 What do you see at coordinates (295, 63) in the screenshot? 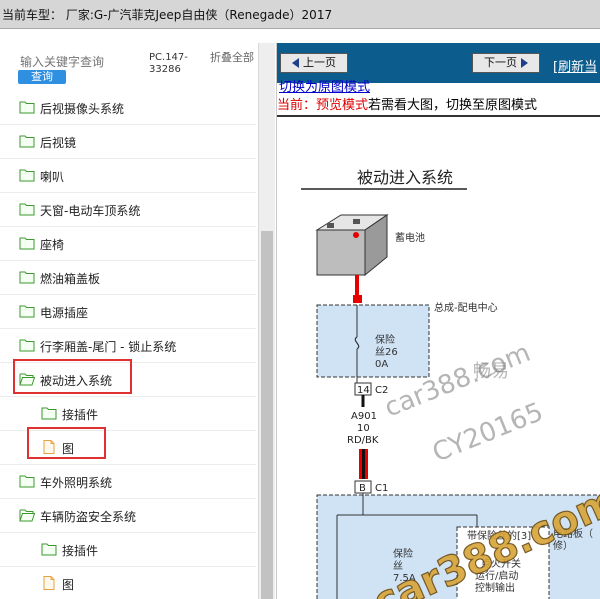
I see `arrow-left-icon` at bounding box center [295, 63].